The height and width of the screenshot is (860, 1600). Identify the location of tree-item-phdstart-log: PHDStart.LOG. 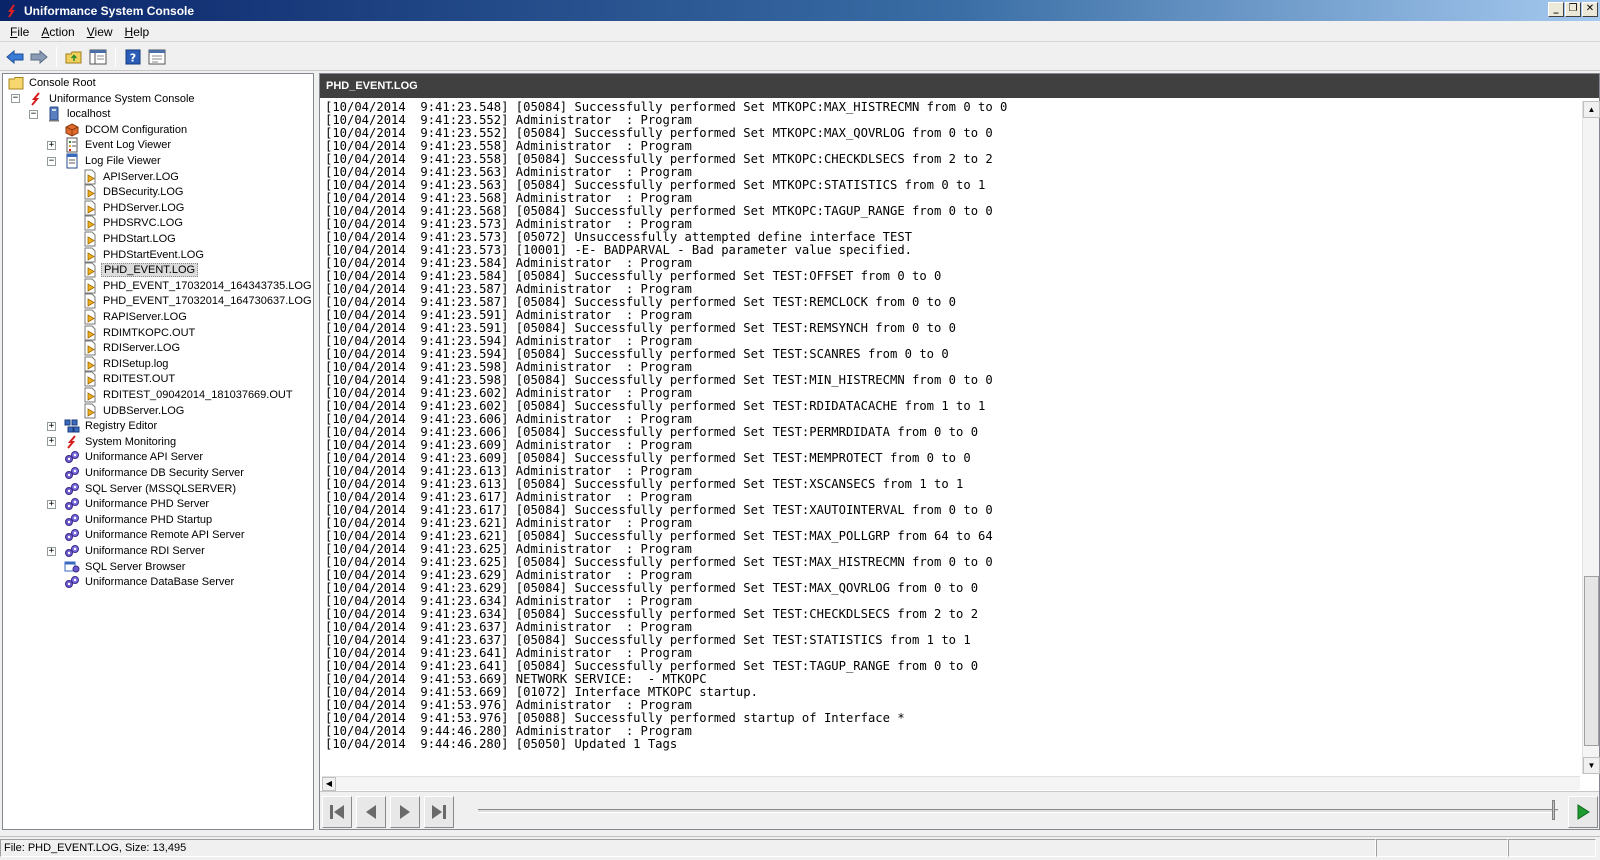
(121, 239).